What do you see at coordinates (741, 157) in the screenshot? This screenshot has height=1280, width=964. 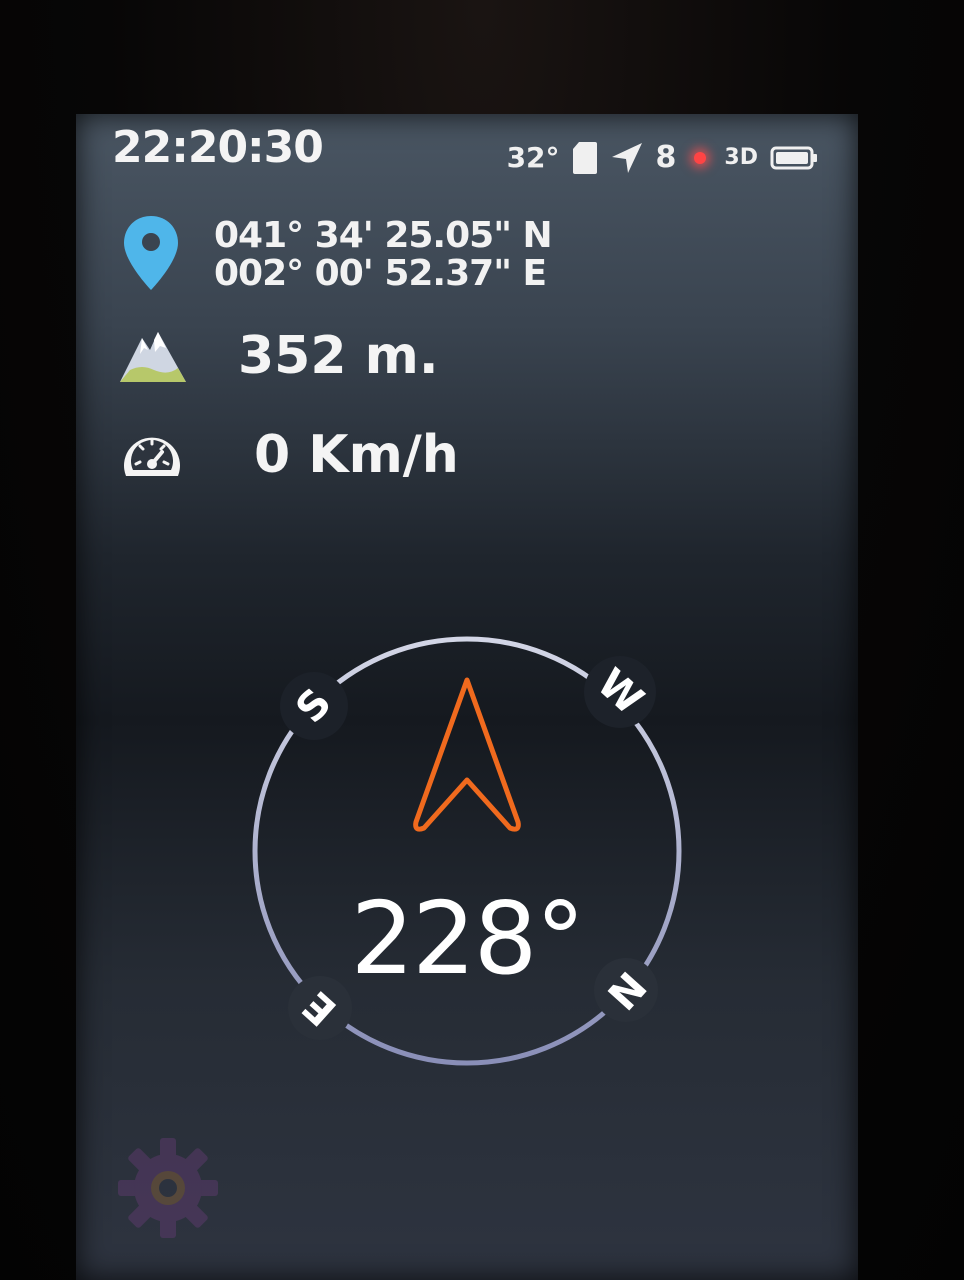 I see `gps-fix-mode: 3D` at bounding box center [741, 157].